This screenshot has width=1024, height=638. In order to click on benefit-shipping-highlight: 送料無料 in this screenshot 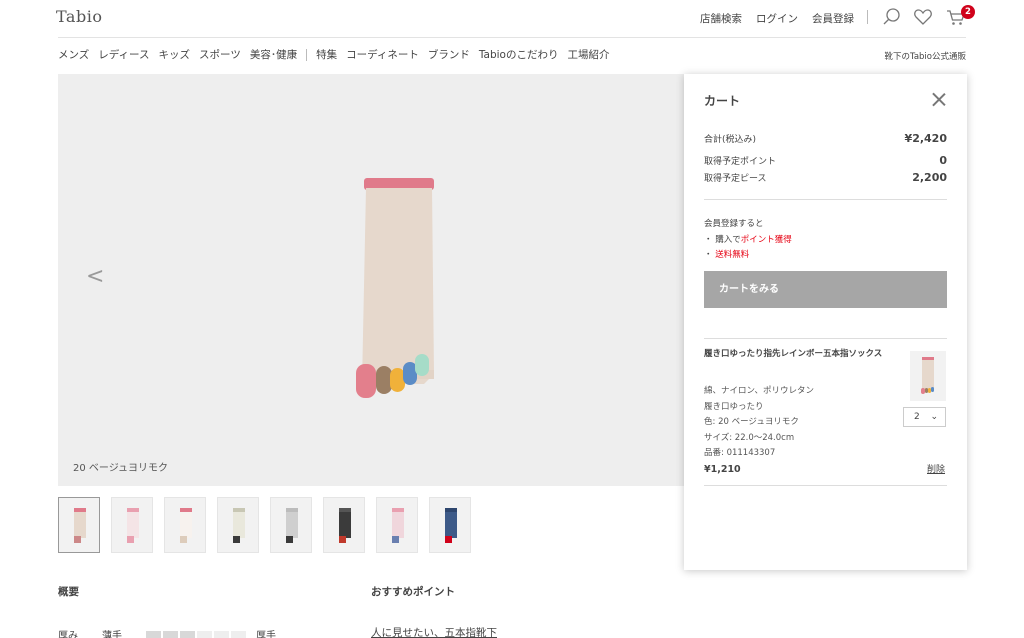, I will do `click(732, 255)`.